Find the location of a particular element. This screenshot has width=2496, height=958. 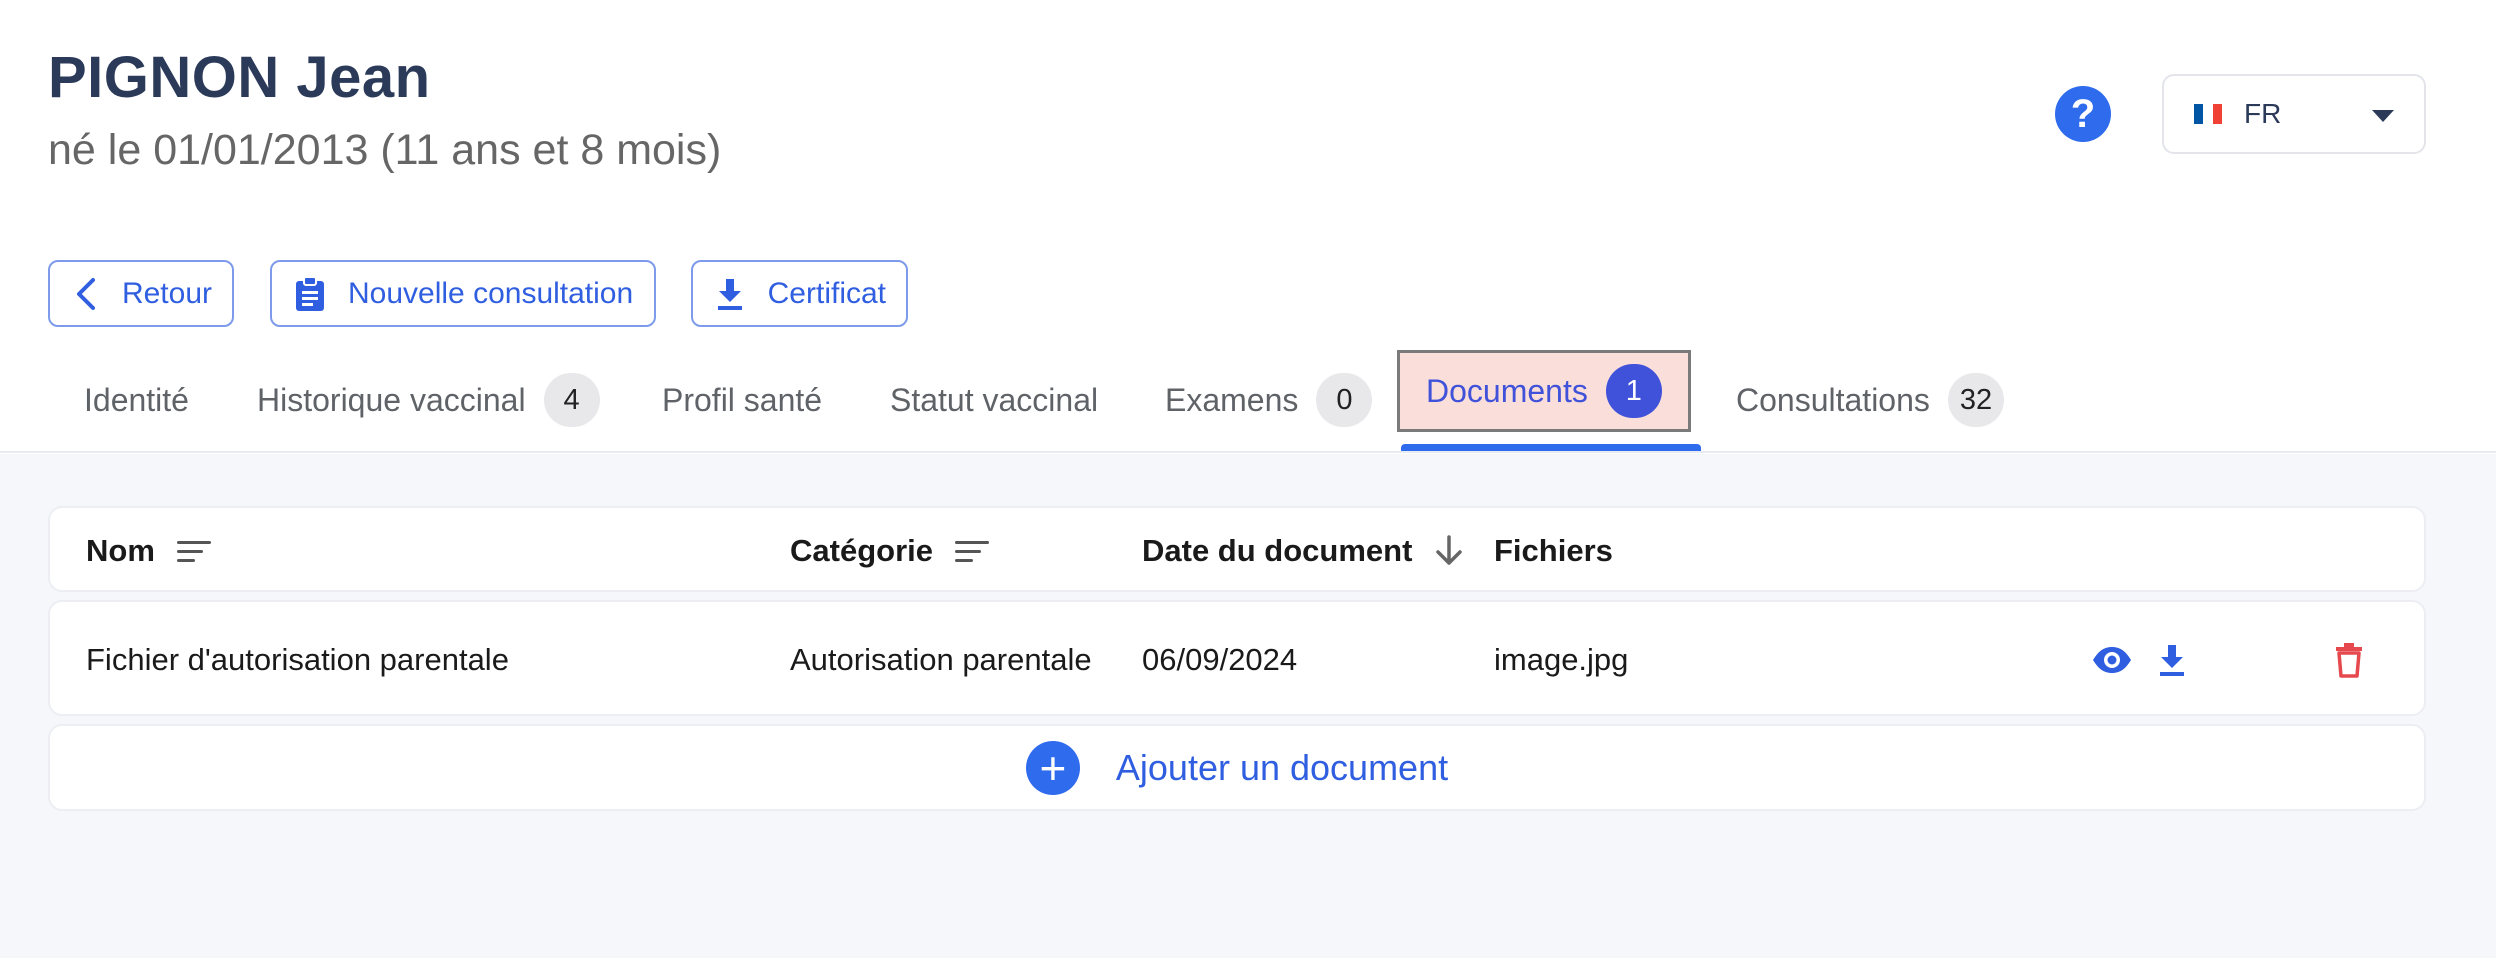

plus-circle-icon: + is located at coordinates (1052, 767).